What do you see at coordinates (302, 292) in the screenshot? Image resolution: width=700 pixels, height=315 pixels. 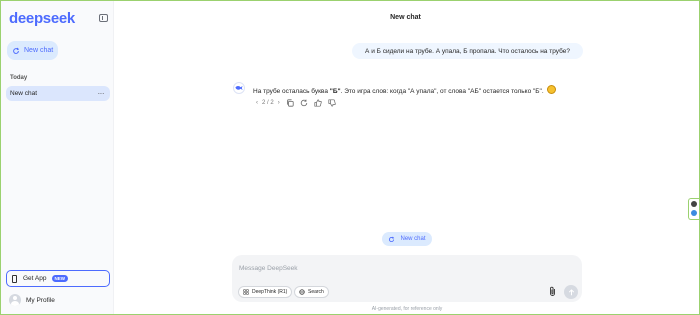 I see `globe-icon` at bounding box center [302, 292].